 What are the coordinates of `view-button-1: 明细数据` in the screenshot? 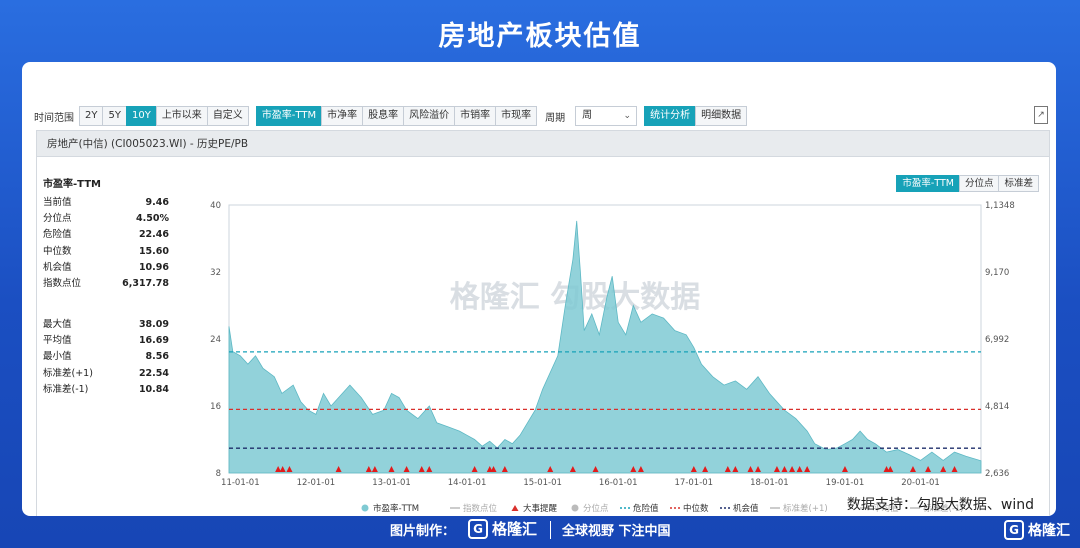 It's located at (721, 116).